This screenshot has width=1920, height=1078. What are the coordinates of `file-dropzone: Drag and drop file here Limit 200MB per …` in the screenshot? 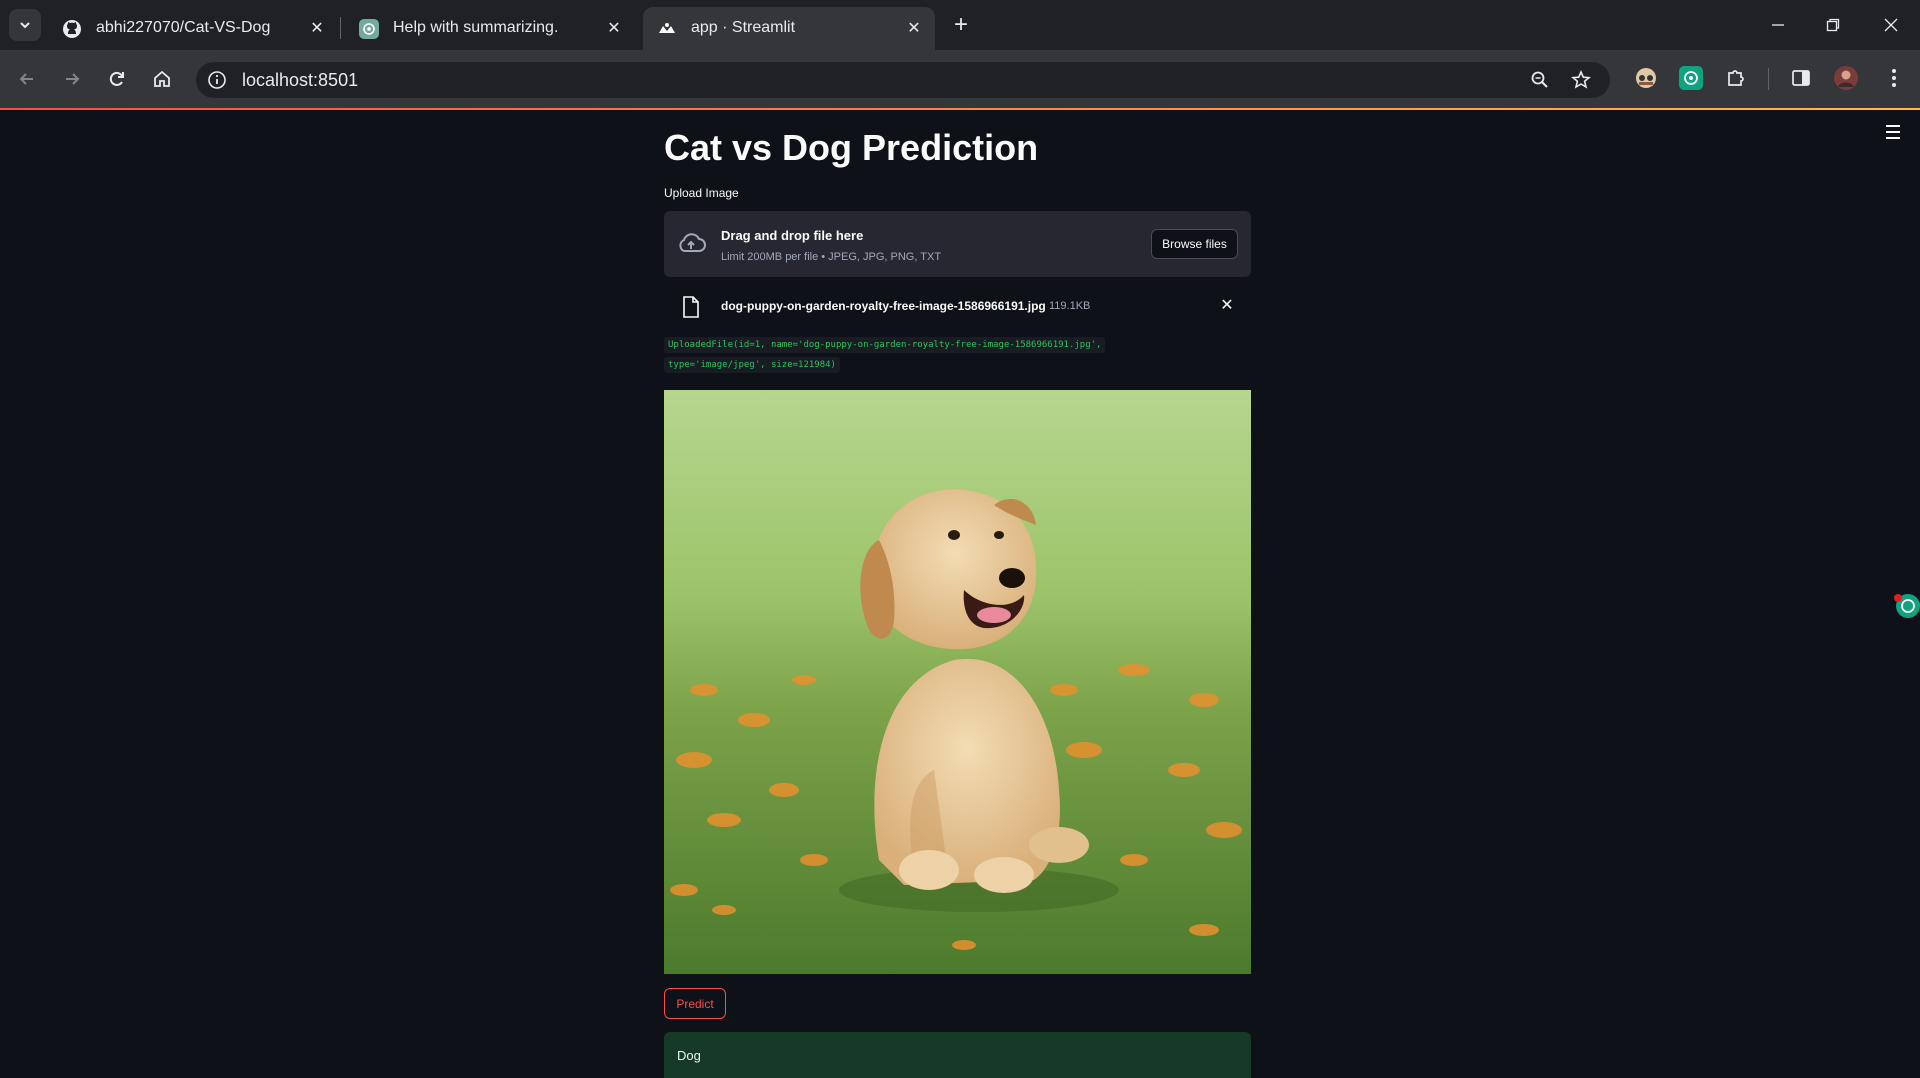 It's located at (957, 244).